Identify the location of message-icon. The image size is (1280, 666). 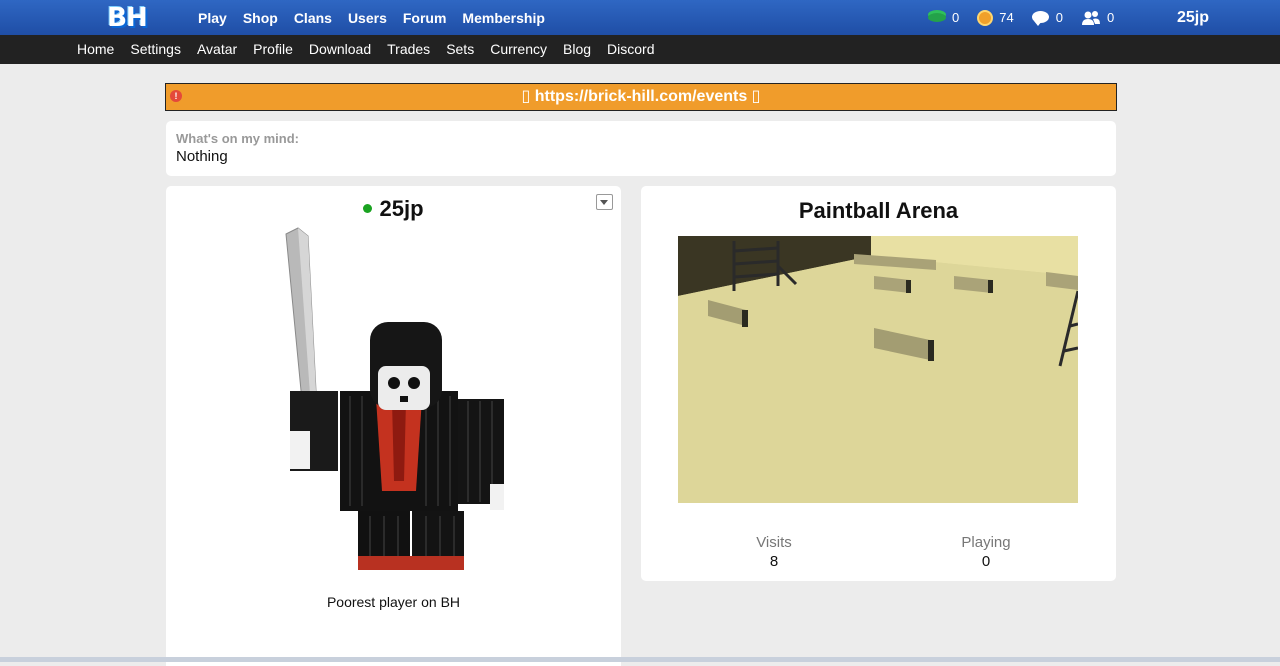
(1040, 18).